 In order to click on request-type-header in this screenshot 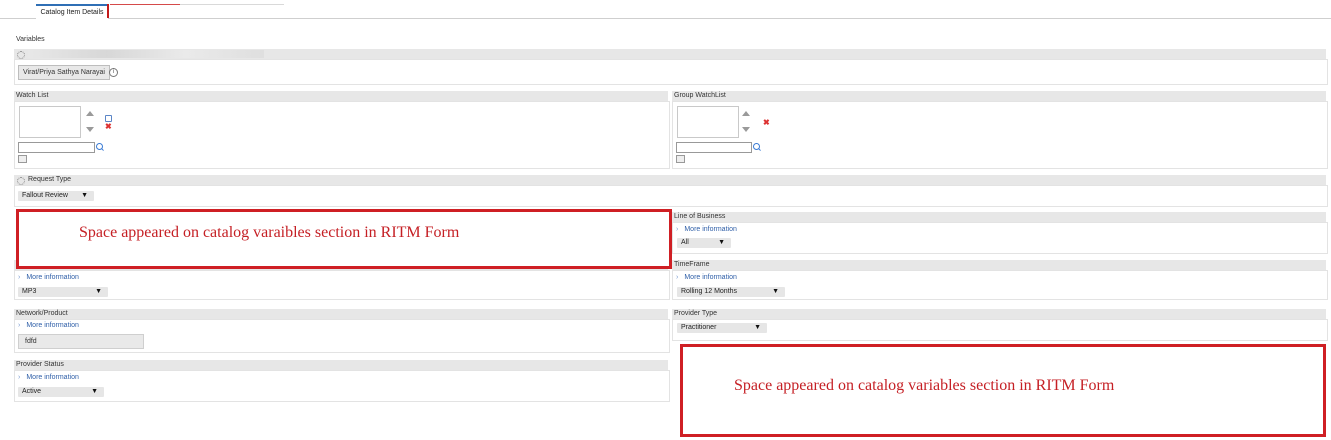, I will do `click(670, 180)`.